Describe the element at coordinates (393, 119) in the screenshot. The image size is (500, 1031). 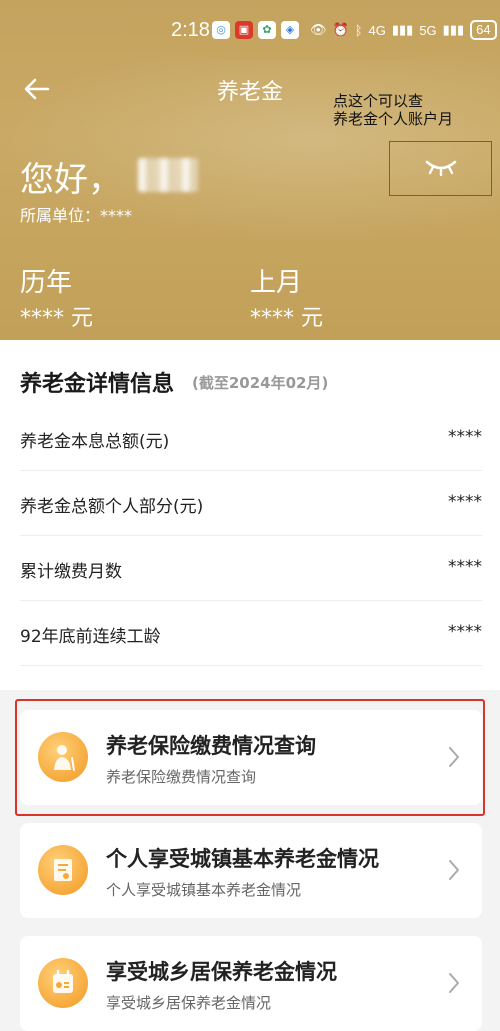
I see `annotation-line-2: 养老金个人账户月` at that location.